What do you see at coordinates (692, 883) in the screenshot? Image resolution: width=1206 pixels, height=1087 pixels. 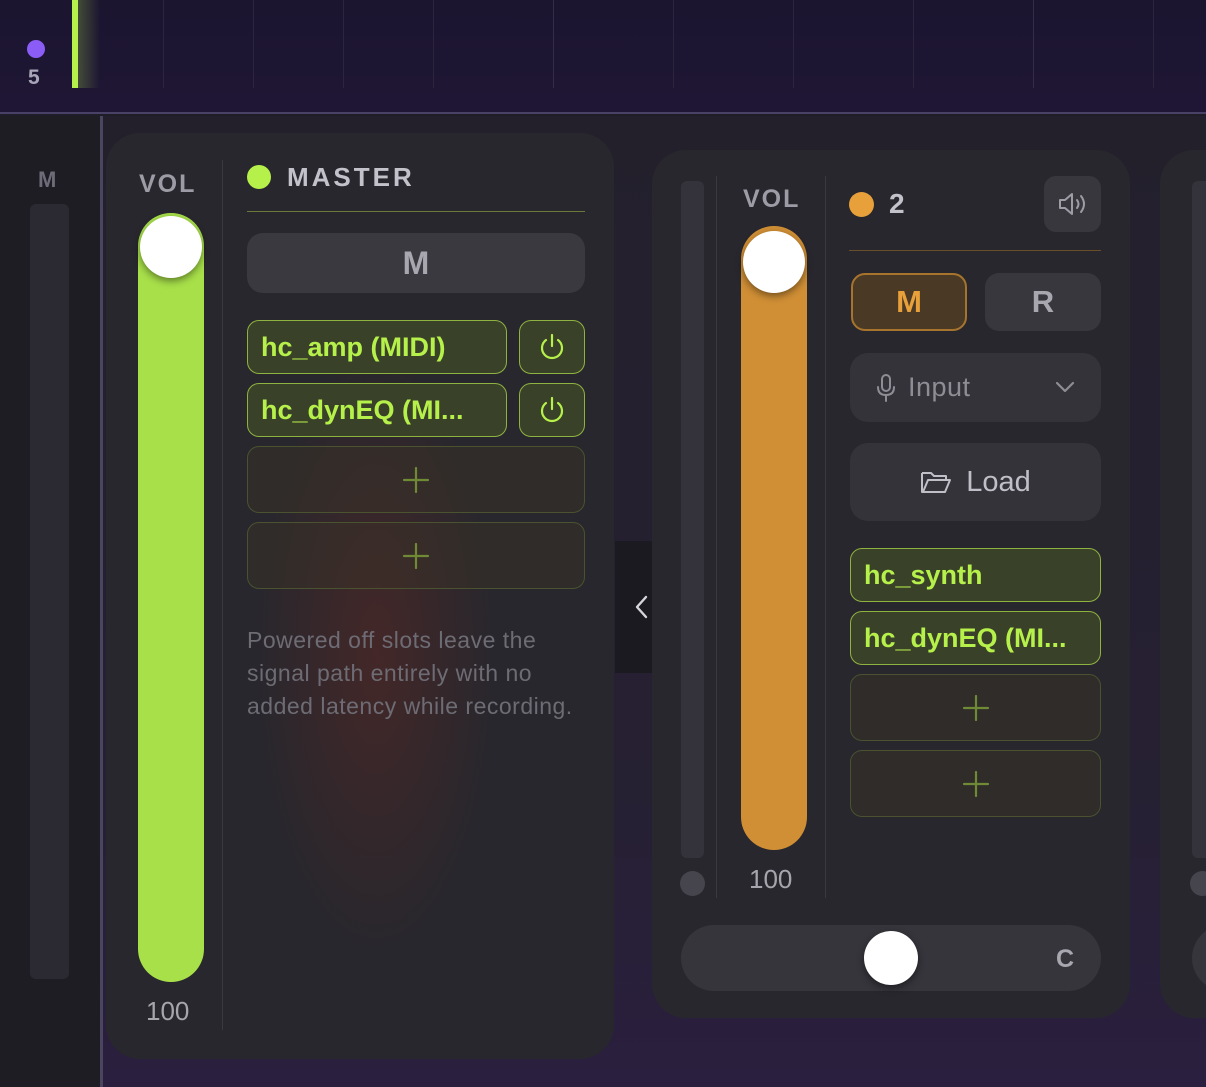 I see `meter-clip-indicator` at bounding box center [692, 883].